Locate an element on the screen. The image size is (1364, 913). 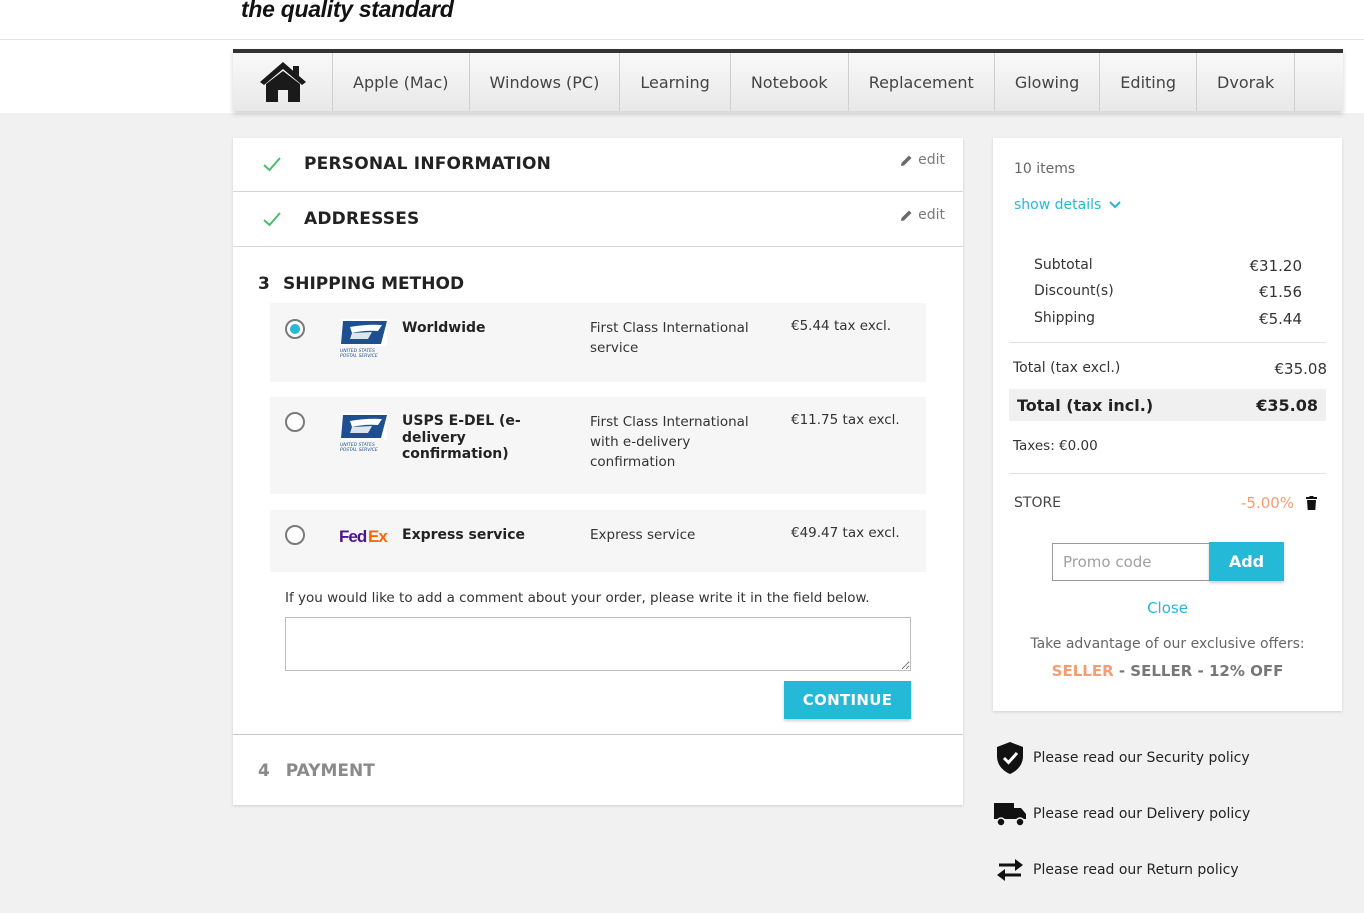
close-label: Close is located at coordinates (1167, 608).